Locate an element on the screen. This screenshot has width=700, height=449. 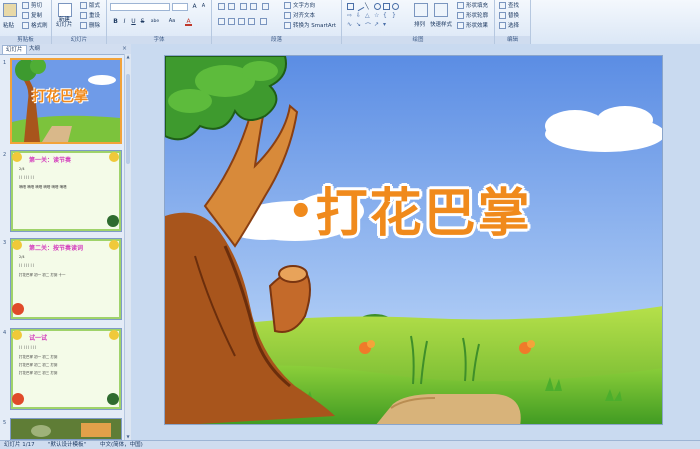
slide-number: 1 is located at coordinates (5, 63).